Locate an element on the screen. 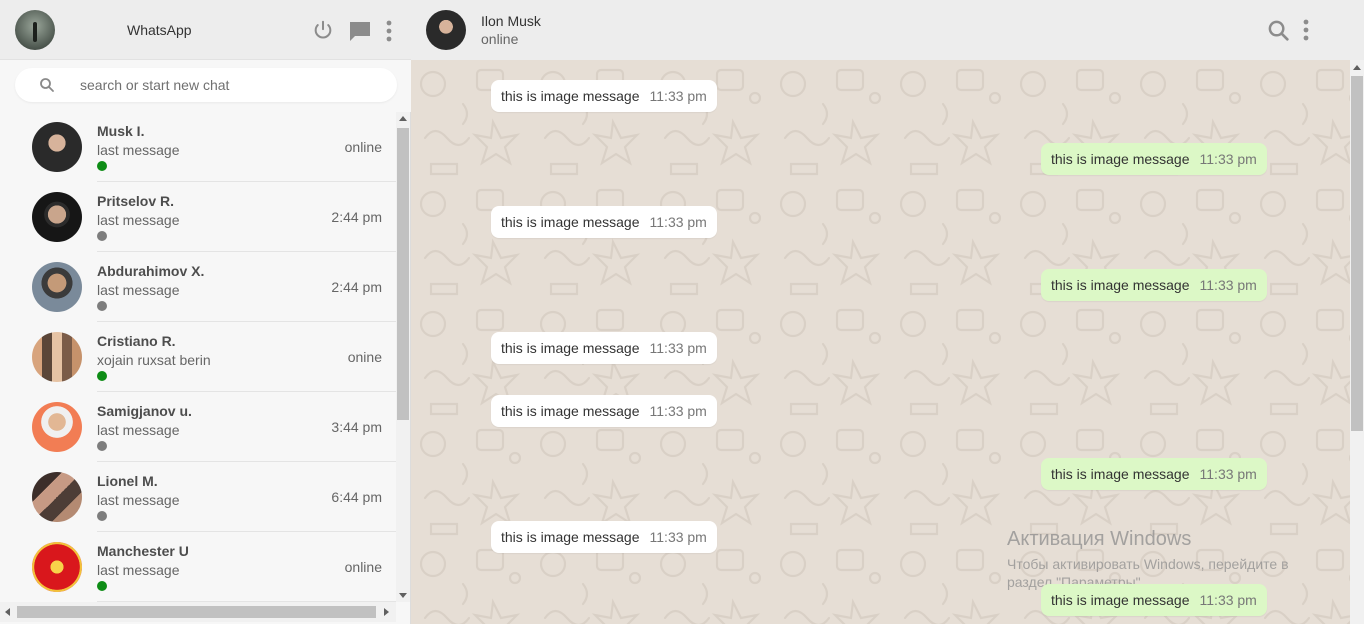  scroll-left-arrow-icon is located at coordinates (7, 612).